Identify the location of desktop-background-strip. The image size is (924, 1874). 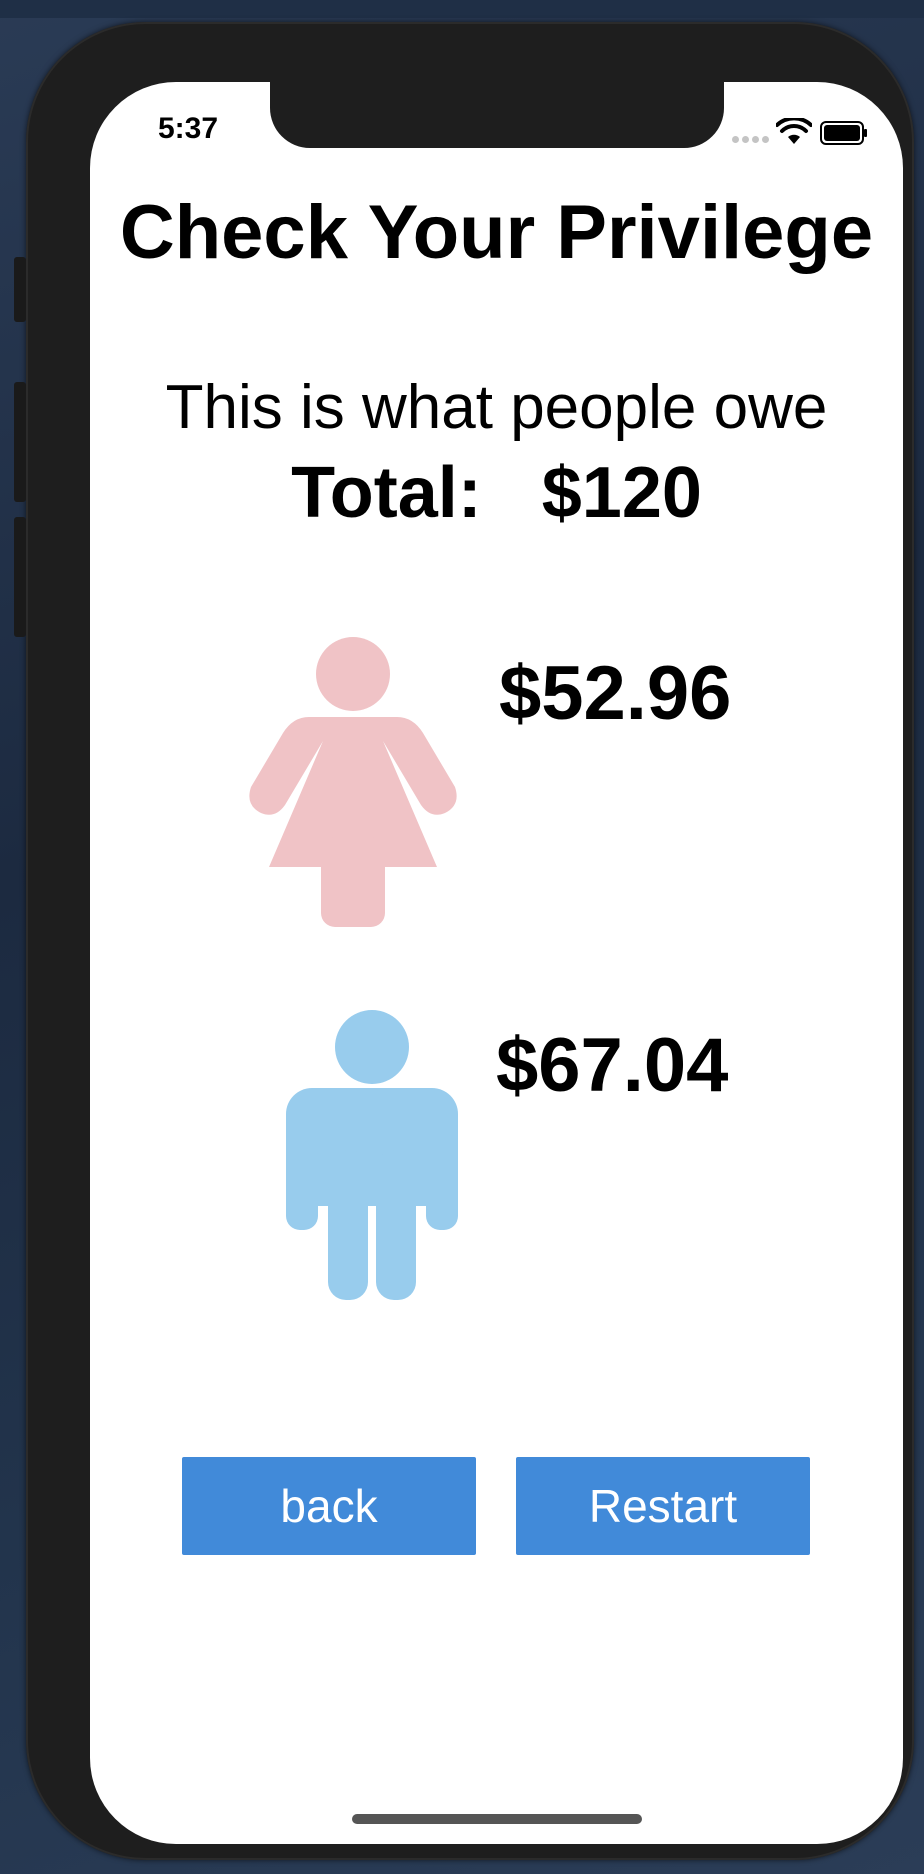
(462, 9).